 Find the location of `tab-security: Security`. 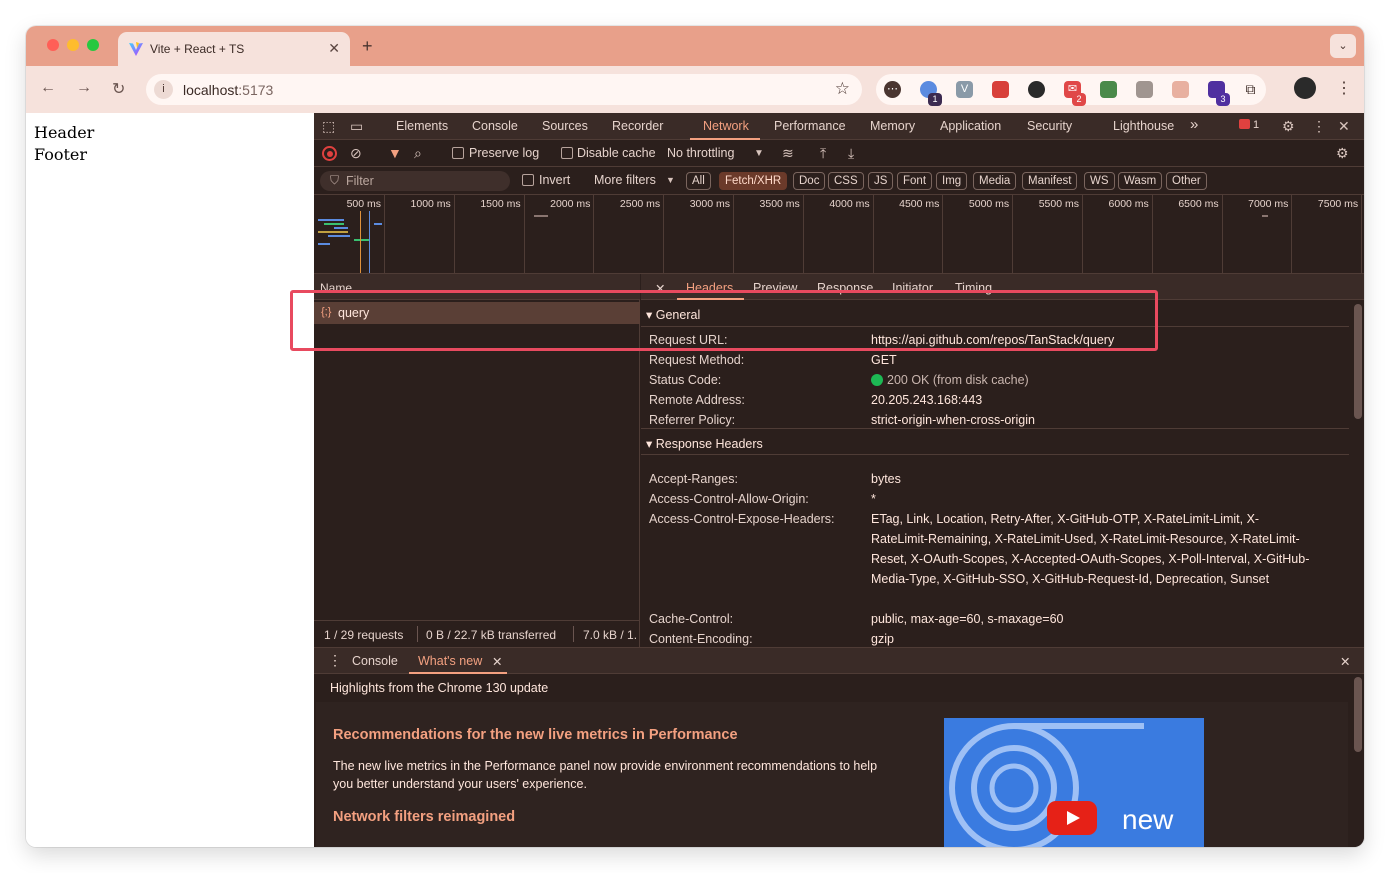

tab-security: Security is located at coordinates (1049, 126).